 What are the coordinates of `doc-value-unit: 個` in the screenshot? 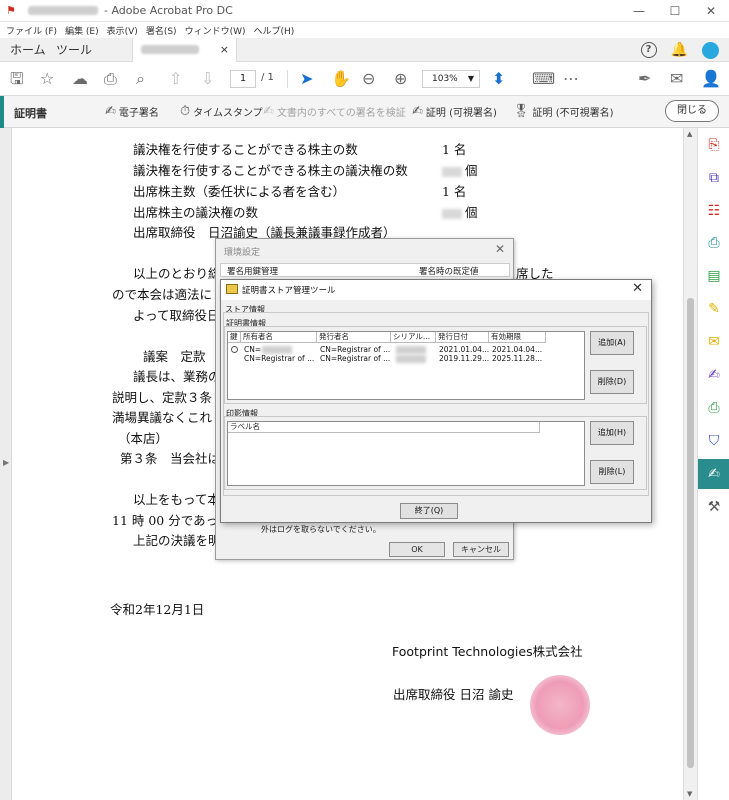 It's located at (471, 212).